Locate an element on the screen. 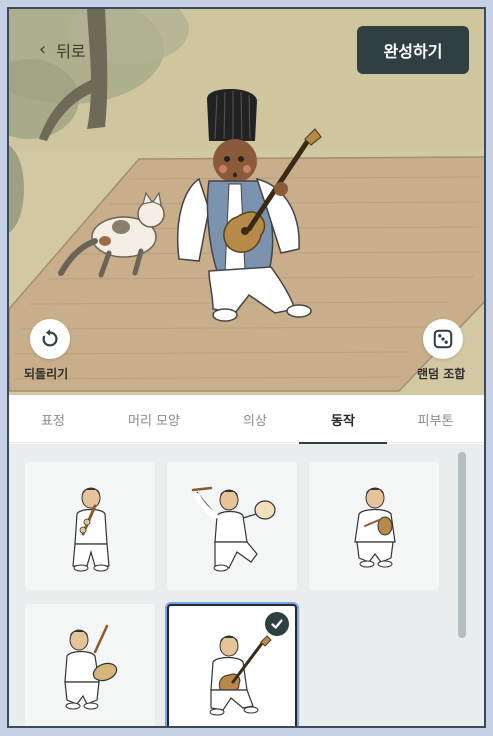  tab-expression: 표정 is located at coordinates (53, 419).